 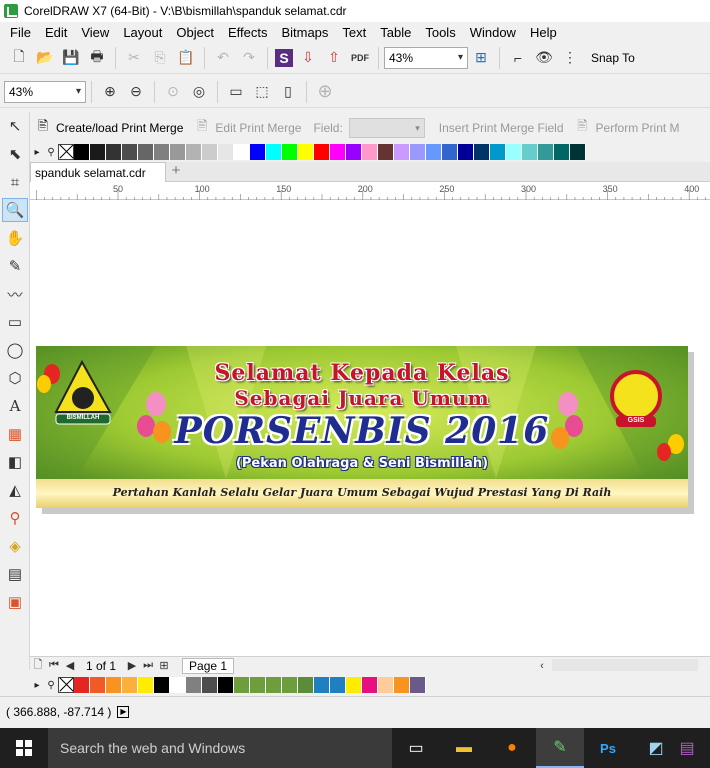 I want to click on view-icon: 👁, so click(x=544, y=58).